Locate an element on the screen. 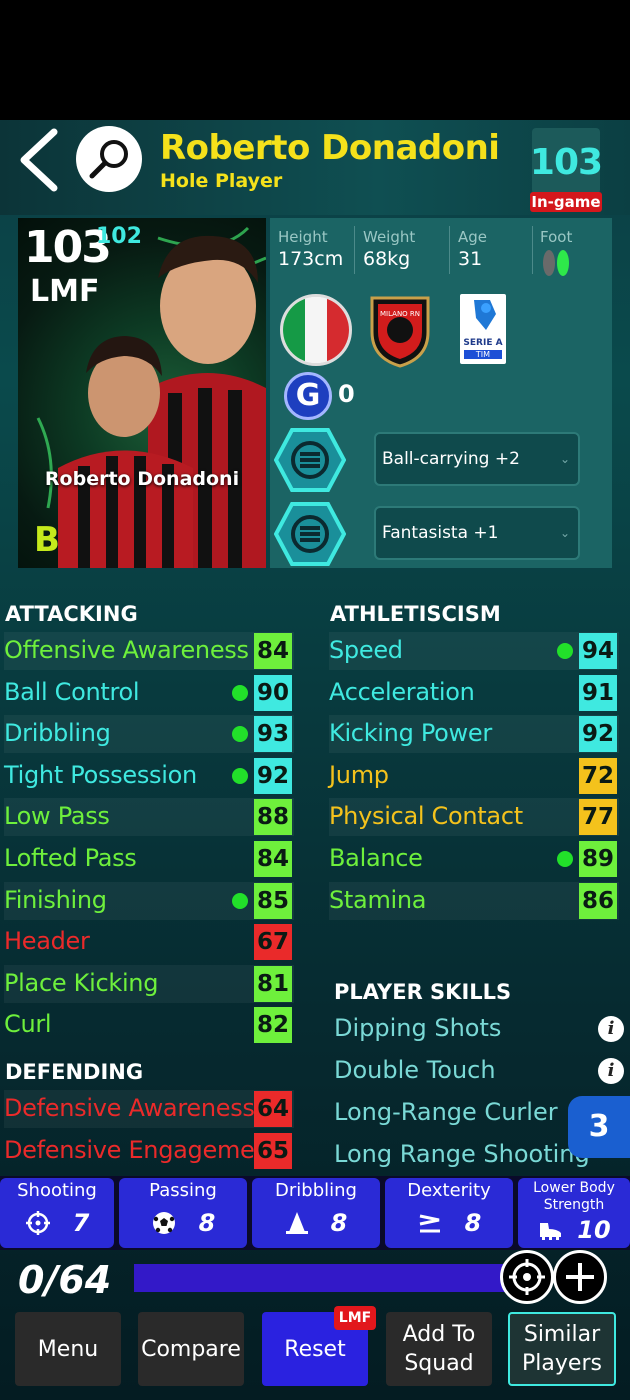 The height and width of the screenshot is (1400, 630). stat-value: 84 is located at coordinates (273, 651).